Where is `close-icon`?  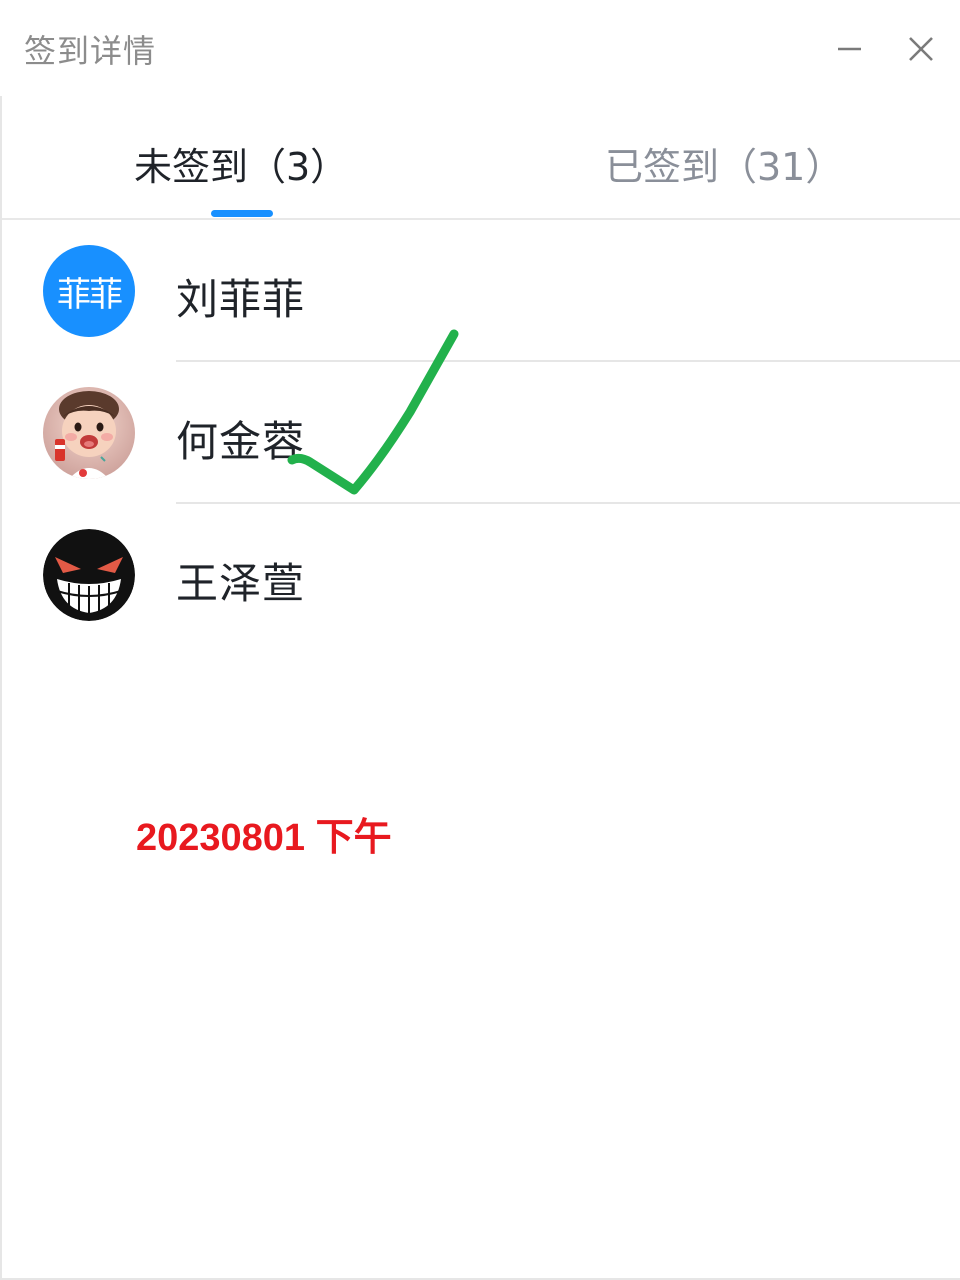 close-icon is located at coordinates (921, 49).